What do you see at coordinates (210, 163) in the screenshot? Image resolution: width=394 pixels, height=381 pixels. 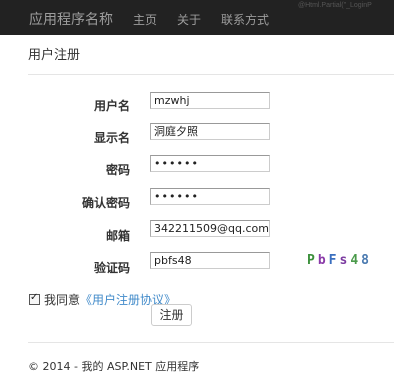 I see `password-field: ••••••` at bounding box center [210, 163].